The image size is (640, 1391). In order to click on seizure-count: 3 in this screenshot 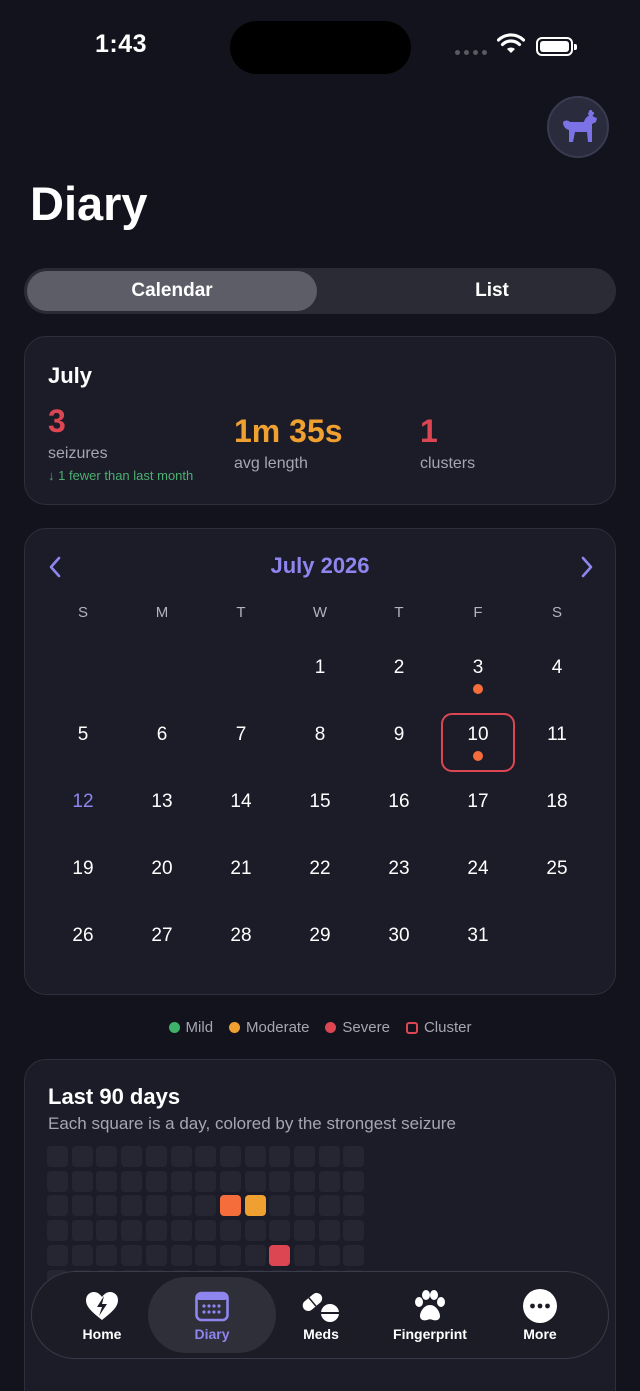, I will do `click(57, 421)`.